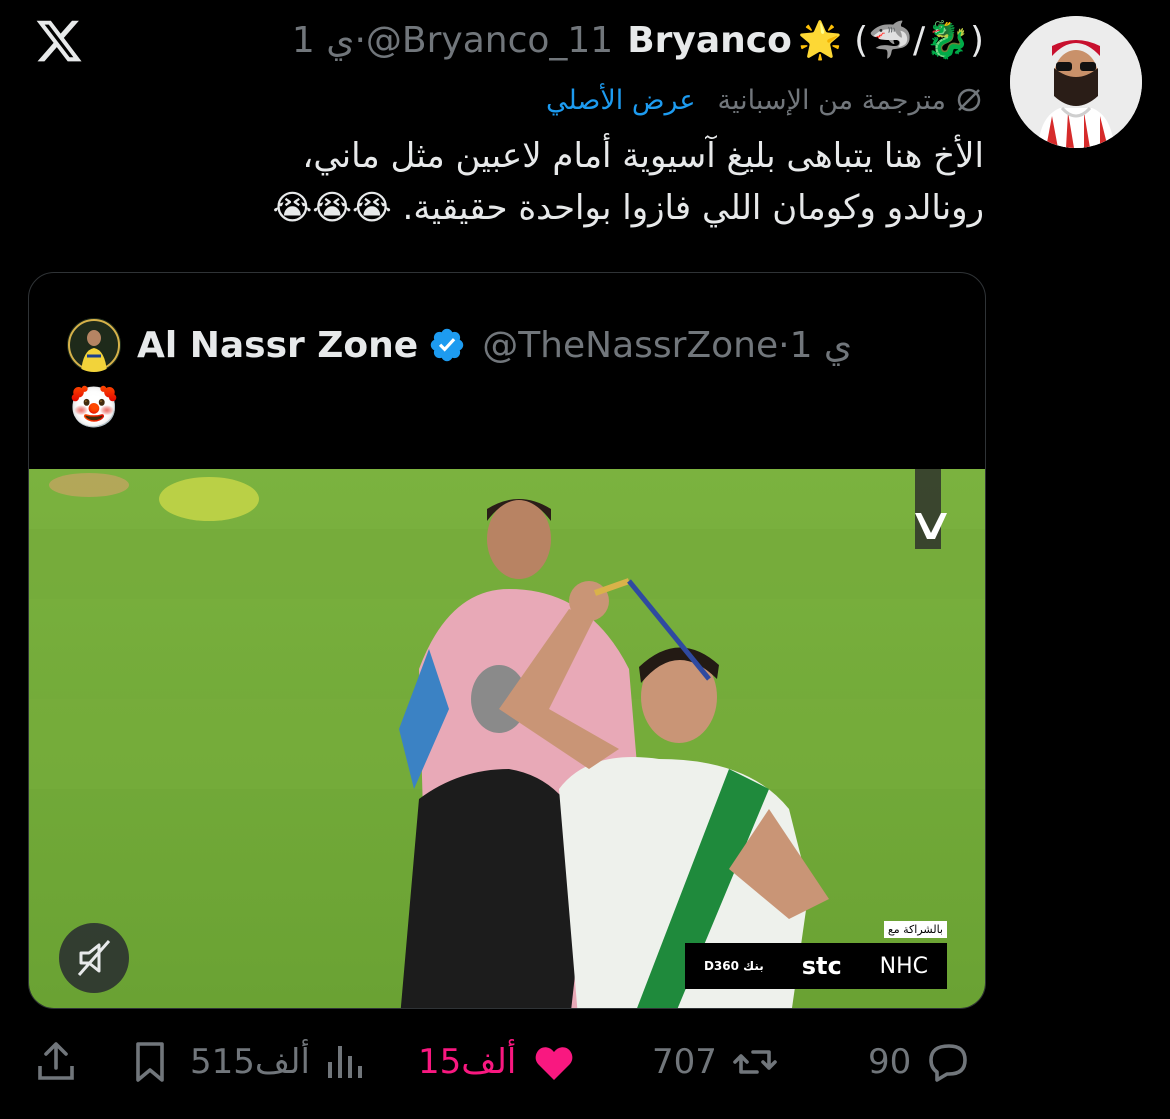 This screenshot has height=1119, width=1170. Describe the element at coordinates (821, 345) in the screenshot. I see `quoted-time: 1 ي` at that location.